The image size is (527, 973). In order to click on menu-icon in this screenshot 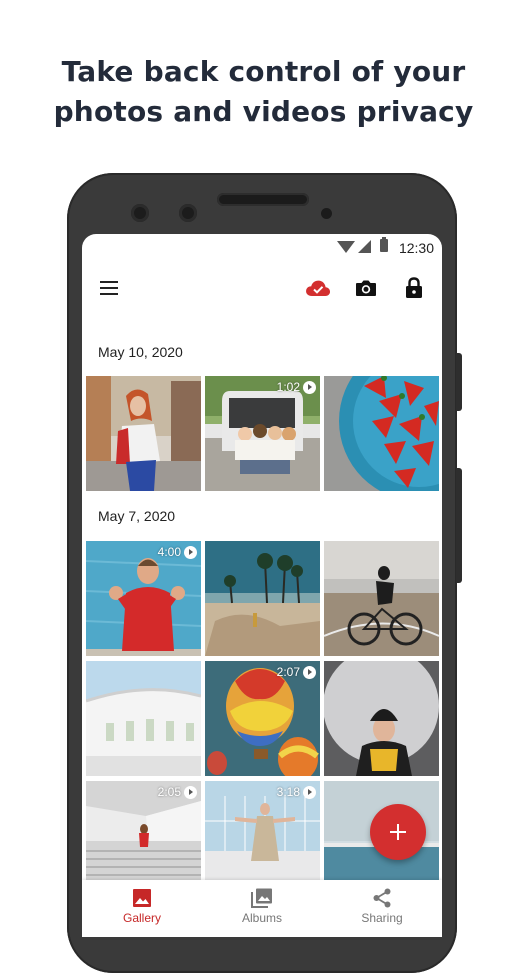, I will do `click(110, 288)`.